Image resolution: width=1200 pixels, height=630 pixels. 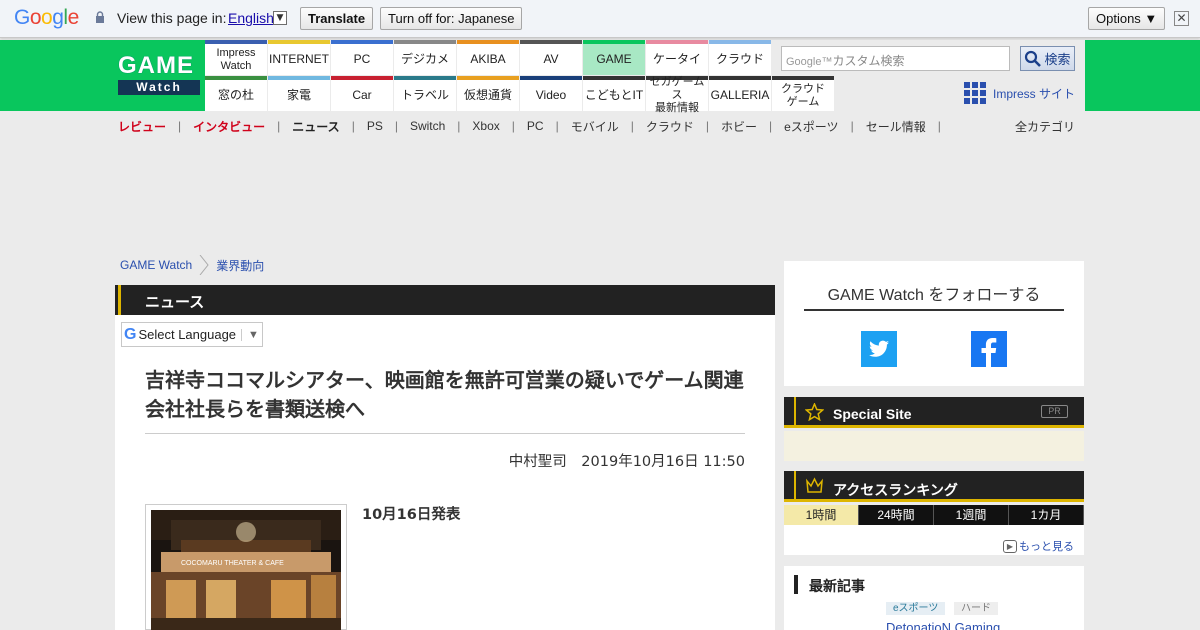 I want to click on special-site-title: Special Site, so click(x=872, y=414).